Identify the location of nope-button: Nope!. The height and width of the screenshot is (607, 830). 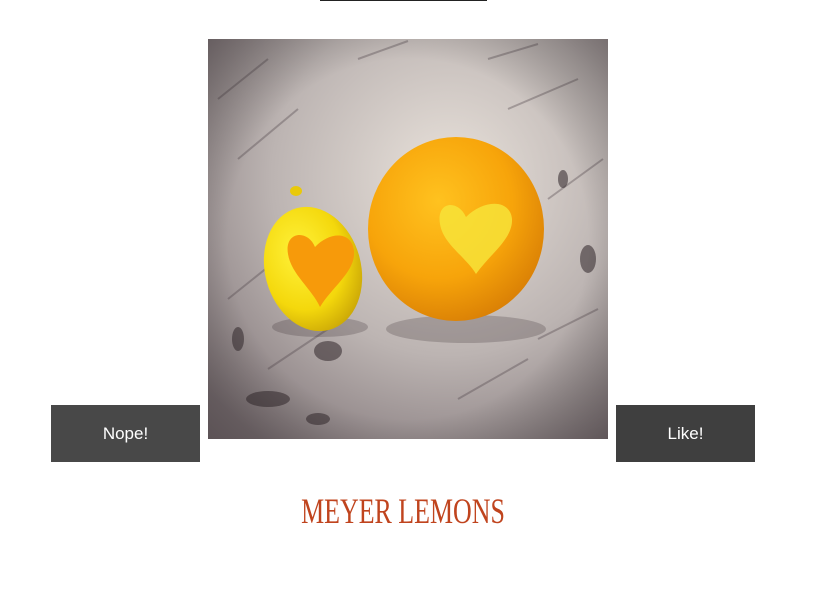
(125, 433).